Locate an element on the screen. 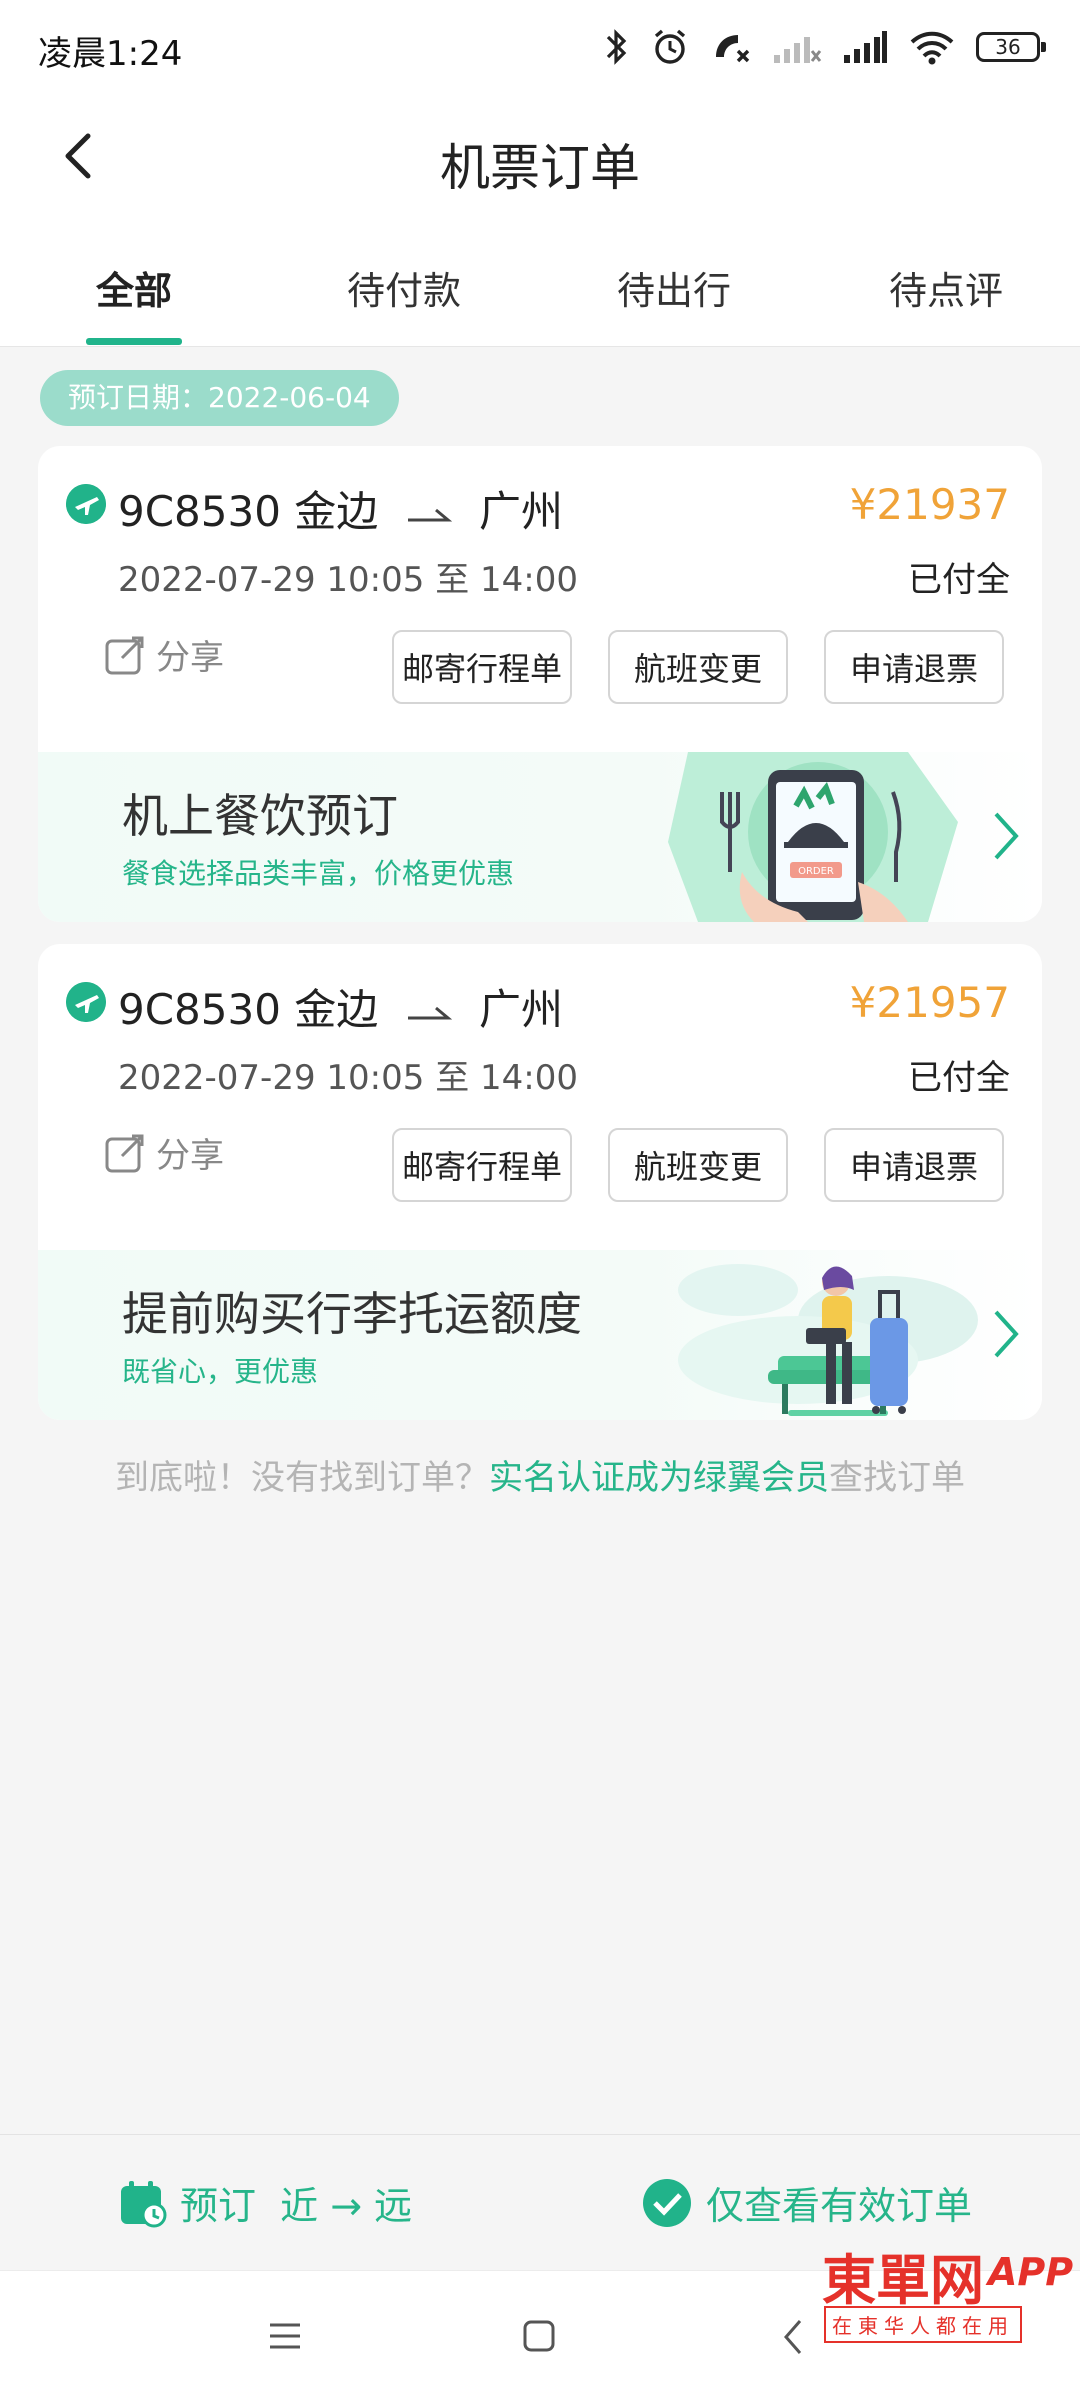 The width and height of the screenshot is (1080, 2401). call-blocked-icon is located at coordinates (733, 49).